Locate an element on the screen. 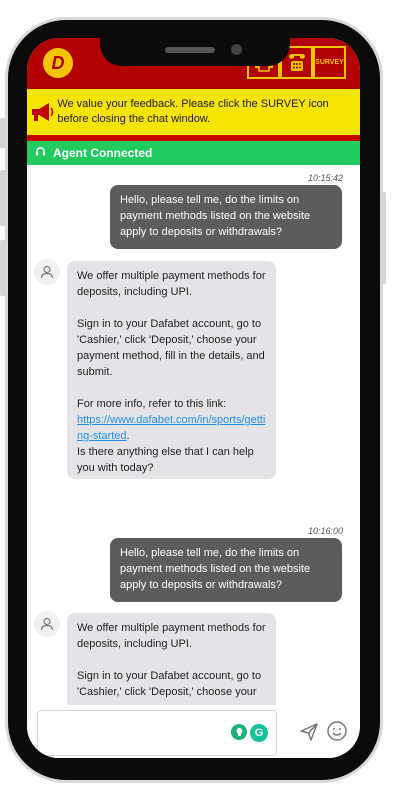  agent-status-text: Agent Connected is located at coordinates (103, 153).